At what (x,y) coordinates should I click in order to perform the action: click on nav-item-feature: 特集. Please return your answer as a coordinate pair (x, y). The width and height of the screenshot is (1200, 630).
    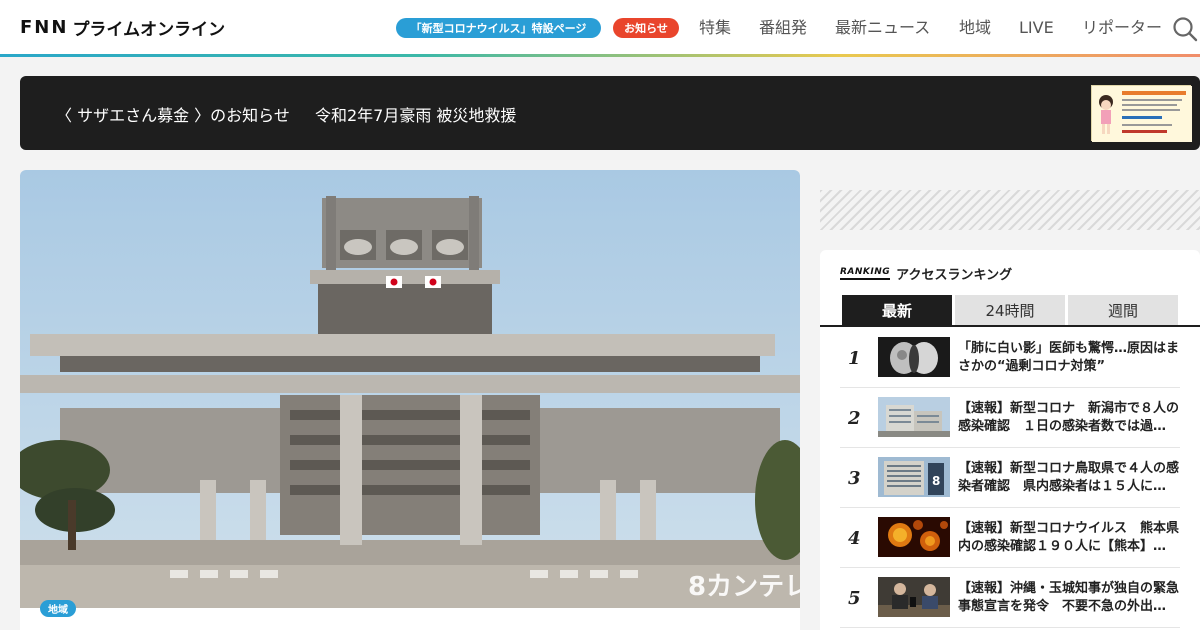
    Looking at the image, I should click on (715, 28).